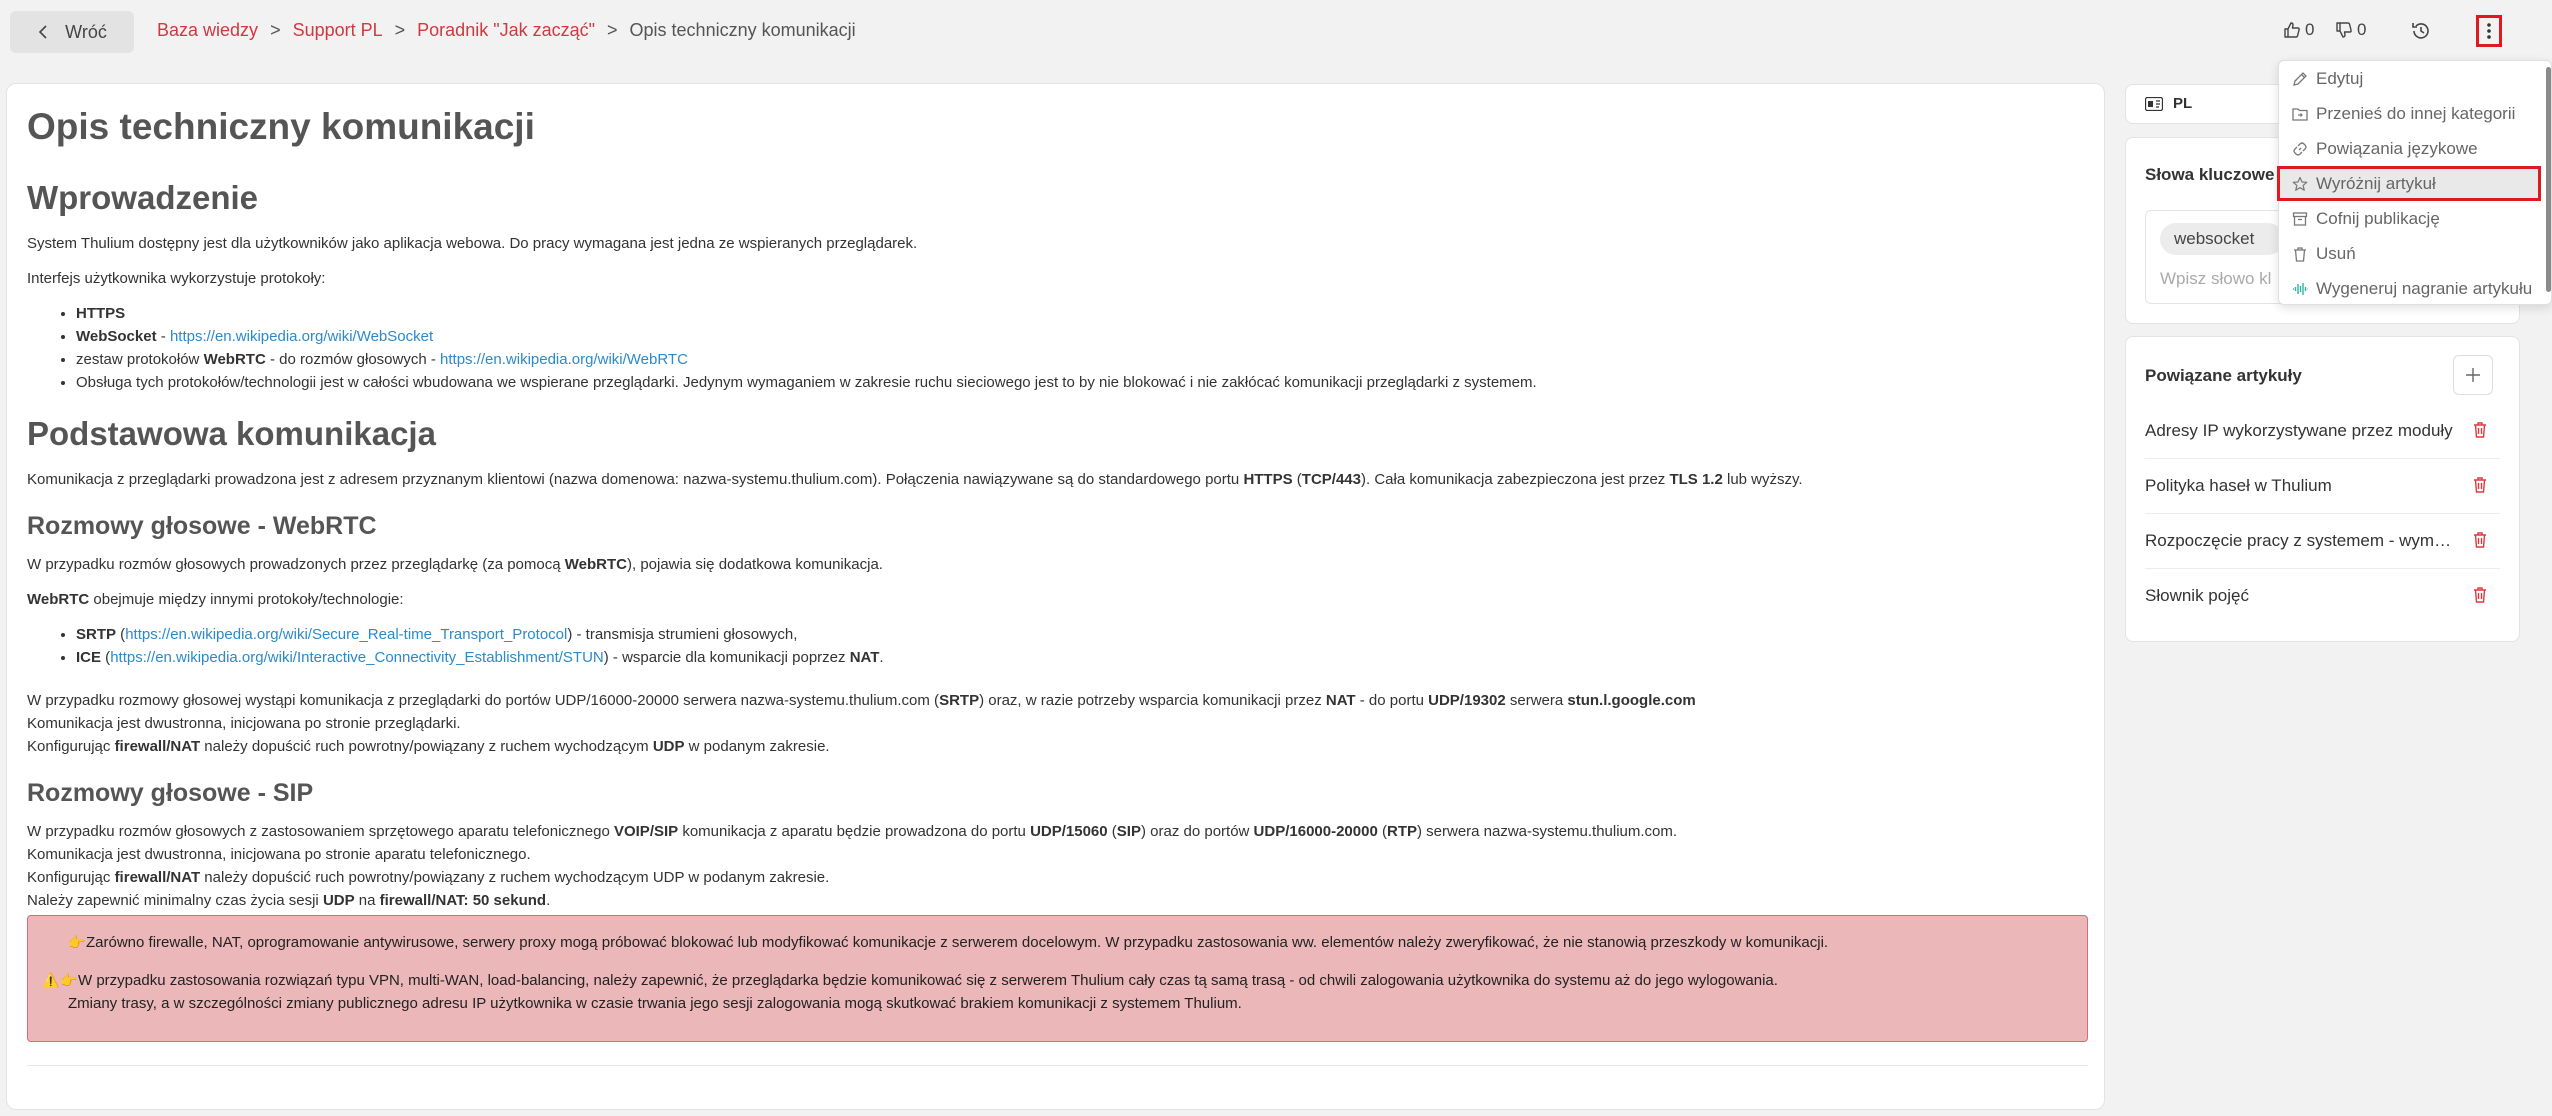 The height and width of the screenshot is (1116, 2552). I want to click on kebab-icon, so click(2489, 31).